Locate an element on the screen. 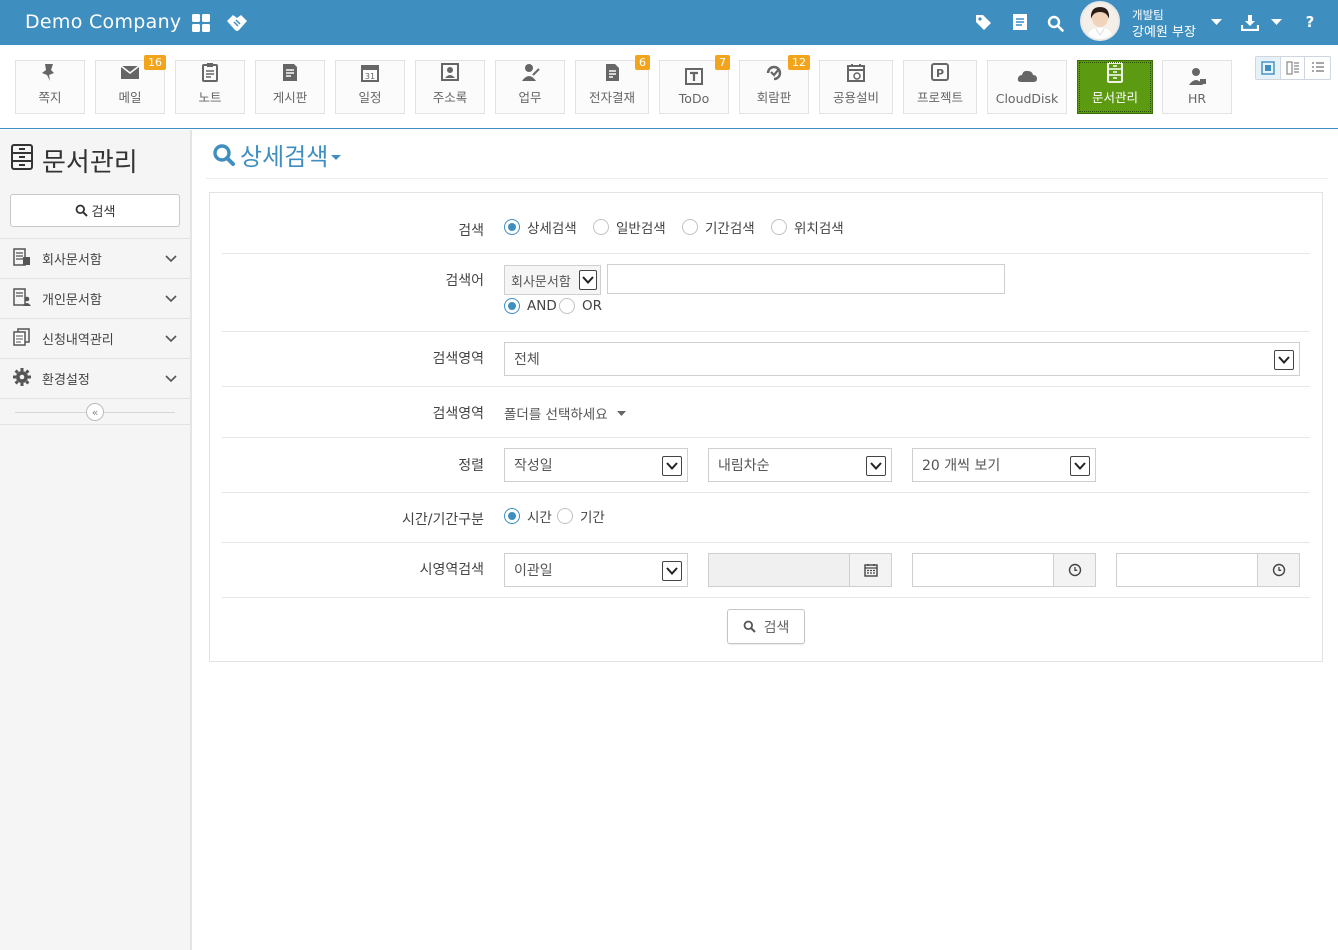 The width and height of the screenshot is (1338, 950). folder-select-text: 폴더를 선택하세요 is located at coordinates (556, 415).